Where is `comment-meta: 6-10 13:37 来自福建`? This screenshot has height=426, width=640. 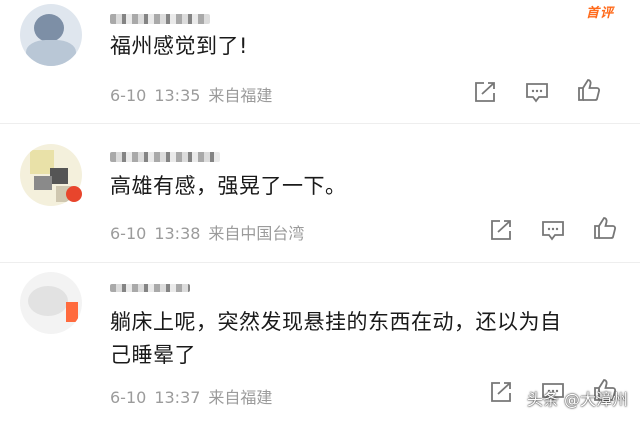 comment-meta: 6-10 13:37 来自福建 is located at coordinates (195, 396).